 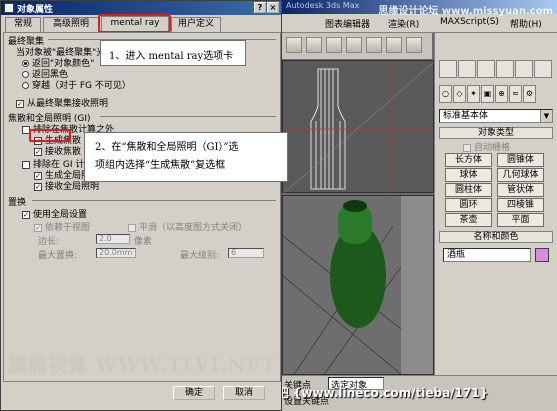 I want to click on callout-step-2-line-2: 项组内选择“生成焦散”复选框, so click(x=160, y=165).